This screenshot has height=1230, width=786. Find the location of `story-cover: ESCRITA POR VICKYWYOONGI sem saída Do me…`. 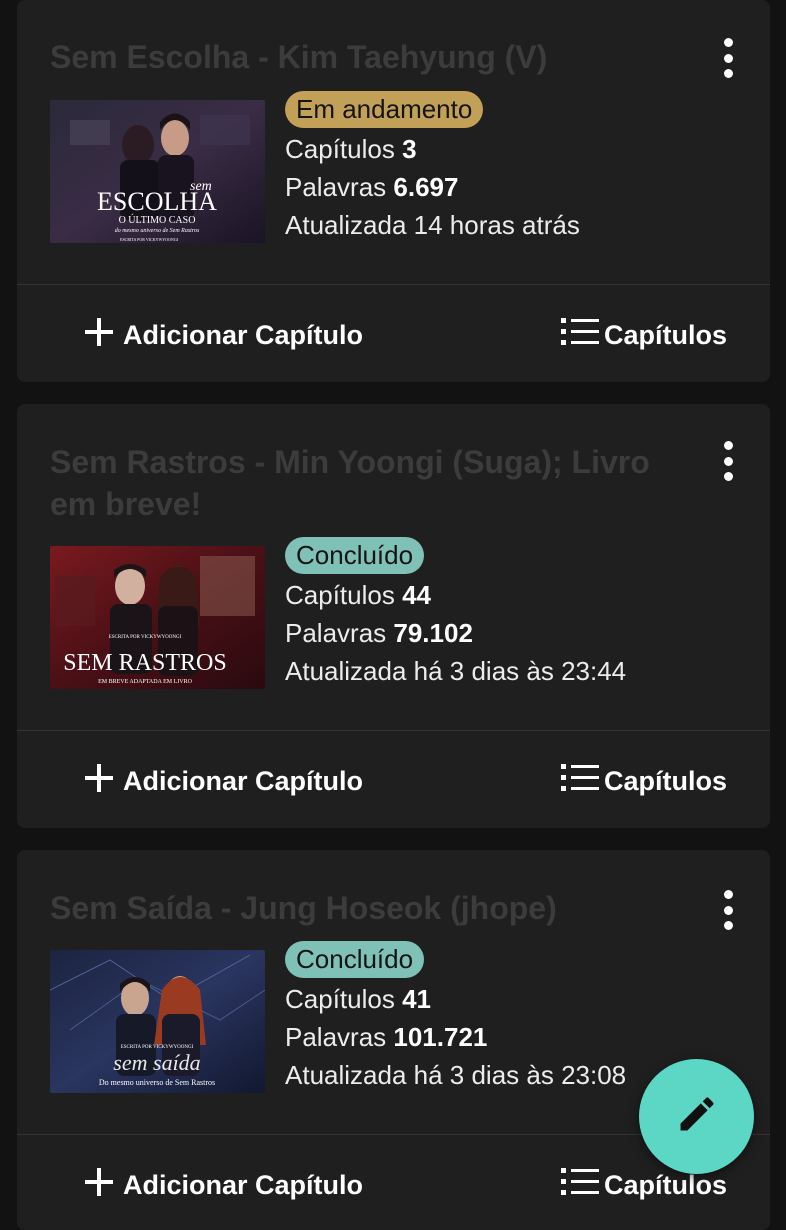

story-cover: ESCRITA POR VICKYWYOONGI sem saída Do me… is located at coordinates (157, 1021).